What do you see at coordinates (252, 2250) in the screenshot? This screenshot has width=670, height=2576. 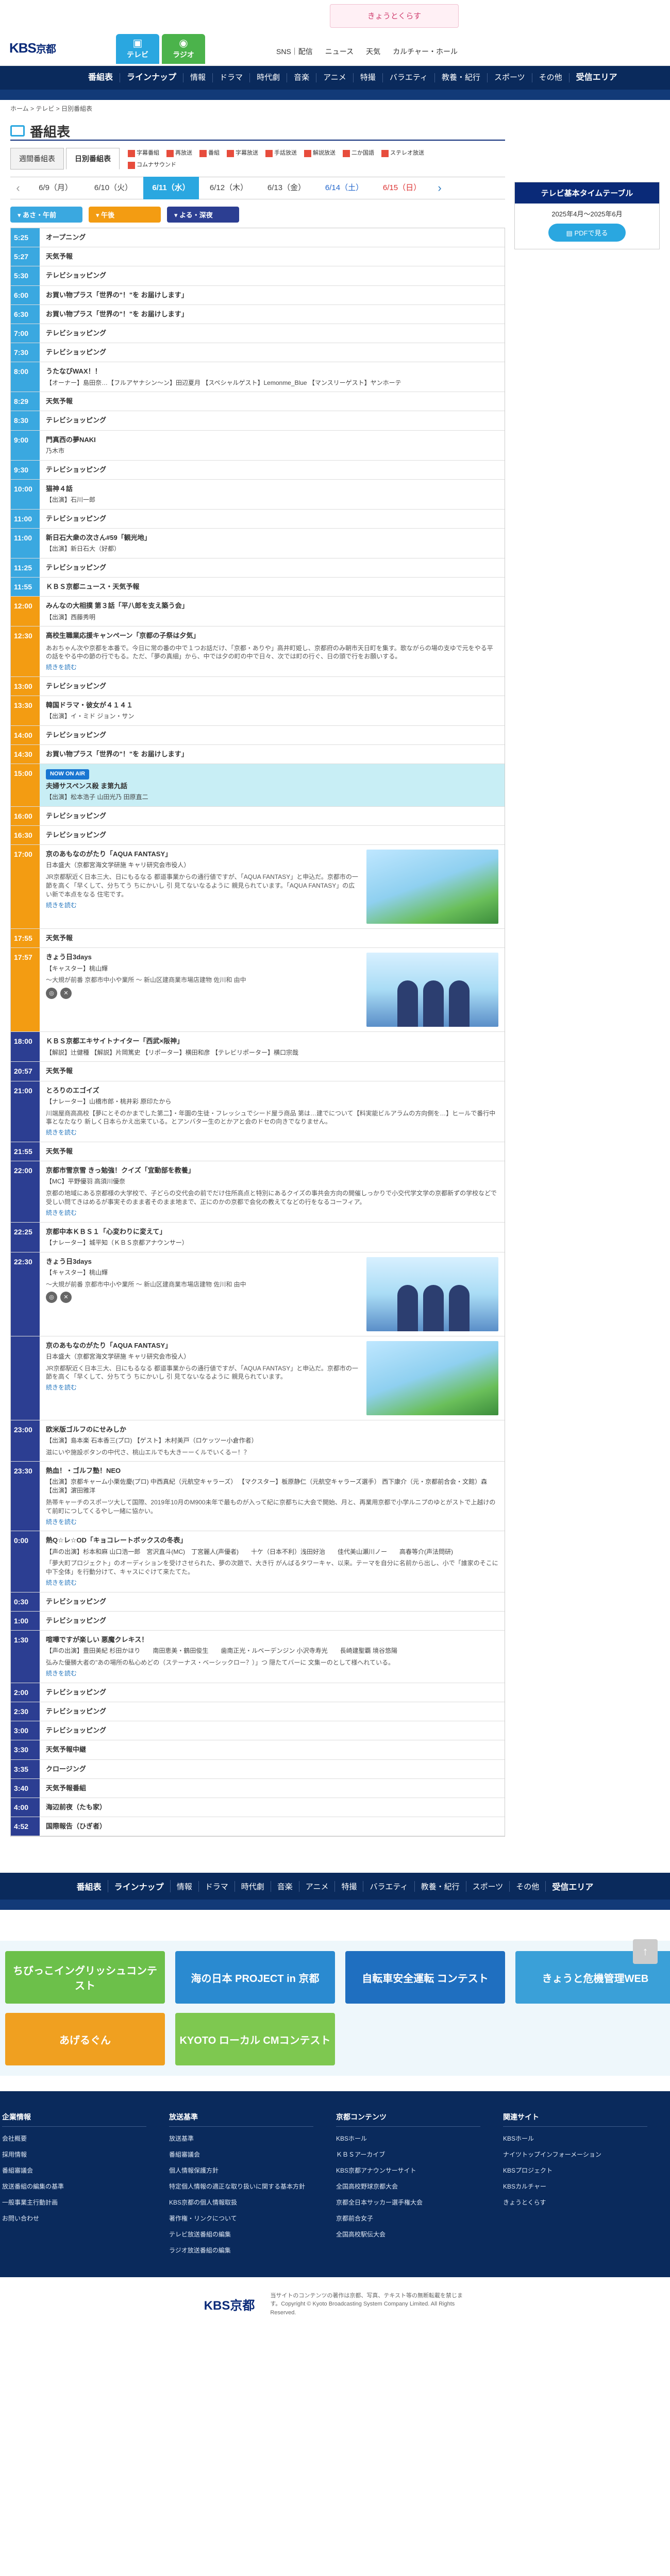 I see `footer-link: ラジオ放送番組の編集` at bounding box center [252, 2250].